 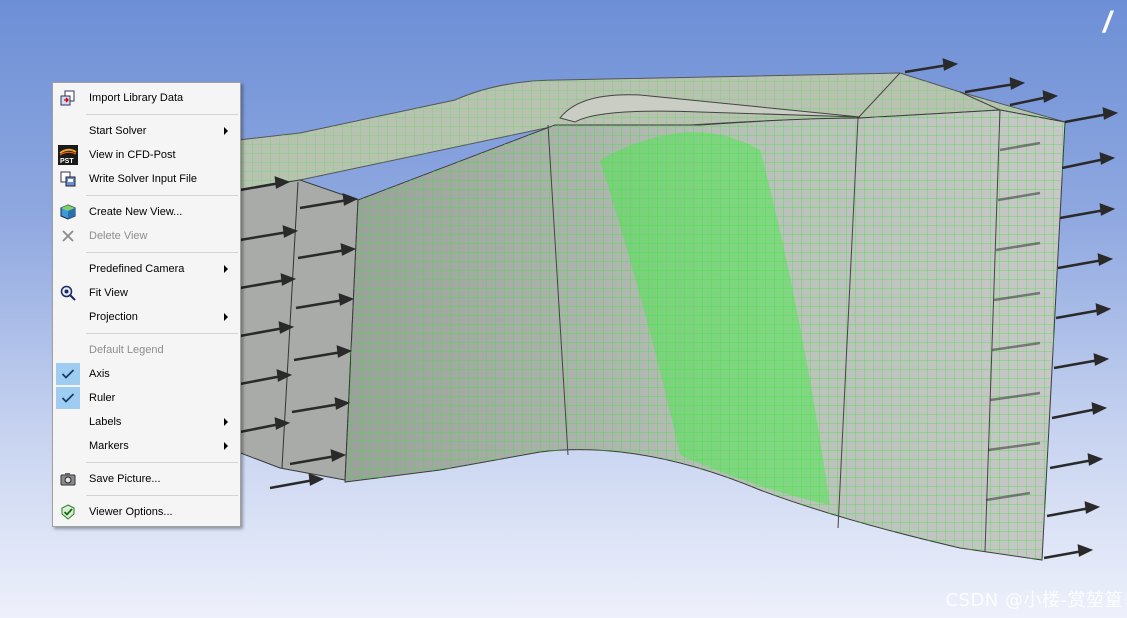 I want to click on watermark-text: CSDN @小楼-赏堃篁, so click(x=1034, y=600).